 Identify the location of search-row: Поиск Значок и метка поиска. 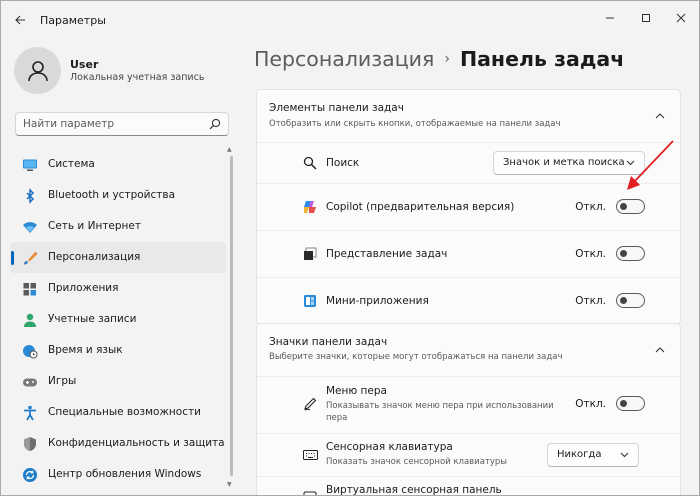
(468, 163).